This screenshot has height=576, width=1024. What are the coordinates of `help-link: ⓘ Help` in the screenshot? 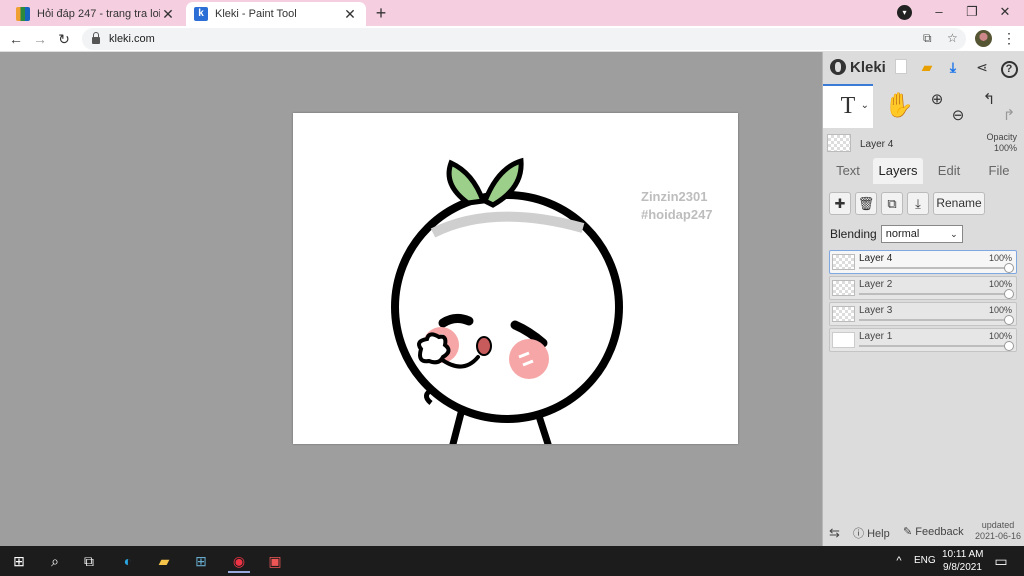 It's located at (871, 533).